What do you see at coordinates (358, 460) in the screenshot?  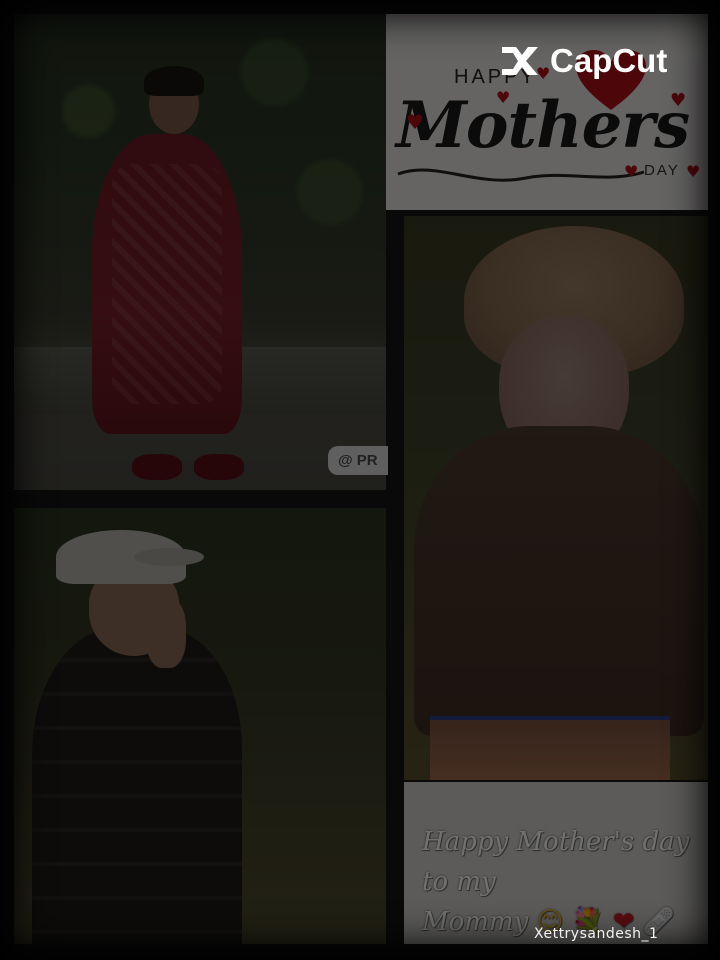 I see `mention-tag: @ PR` at bounding box center [358, 460].